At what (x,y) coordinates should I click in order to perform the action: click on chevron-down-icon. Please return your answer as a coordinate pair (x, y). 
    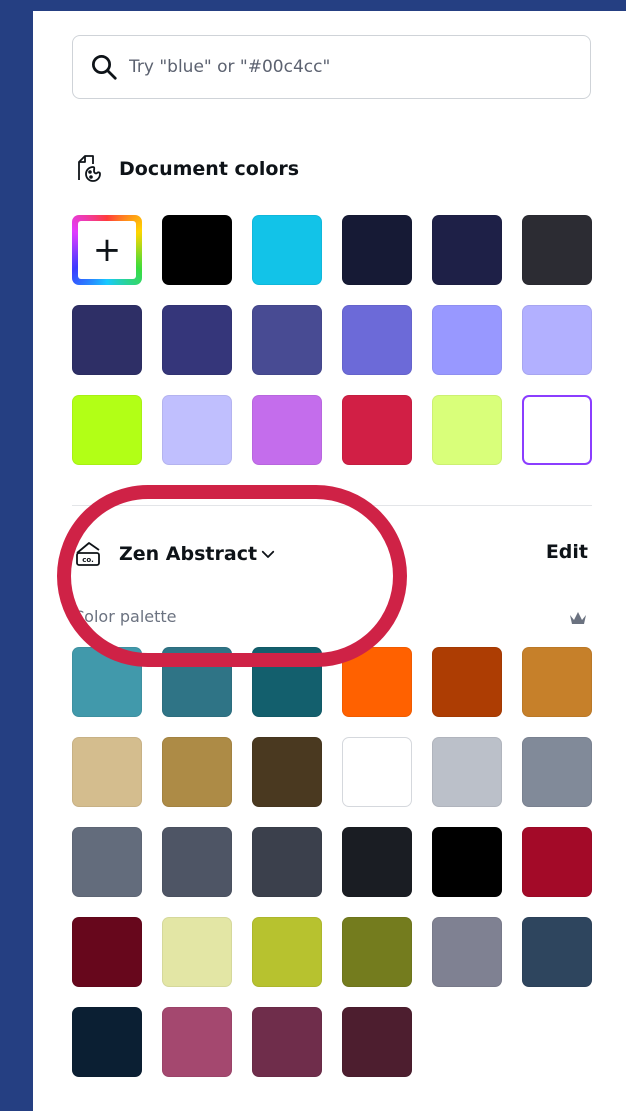
    Looking at the image, I should click on (268, 554).